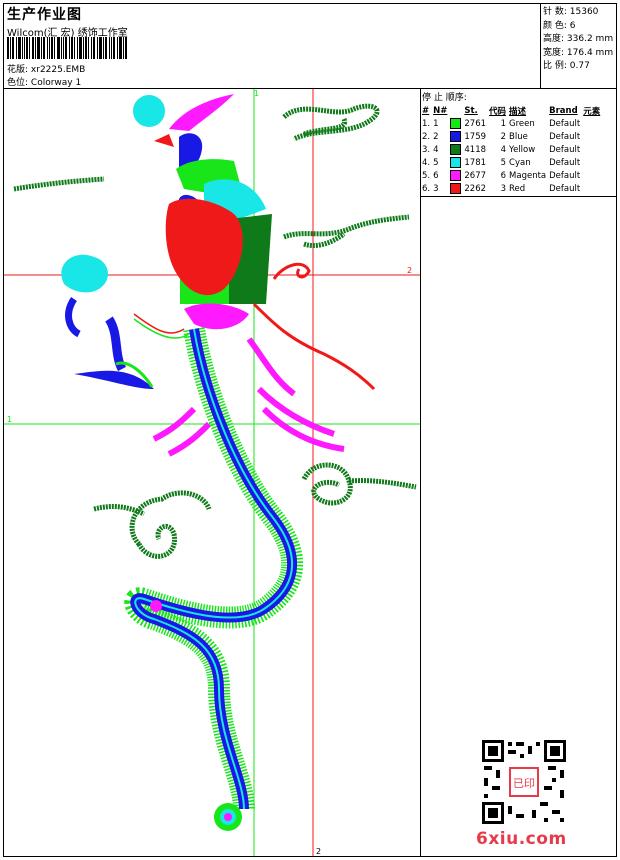 The width and height of the screenshot is (620, 860). What do you see at coordinates (503, 123) in the screenshot?
I see `legend-cell-code: 1` at bounding box center [503, 123].